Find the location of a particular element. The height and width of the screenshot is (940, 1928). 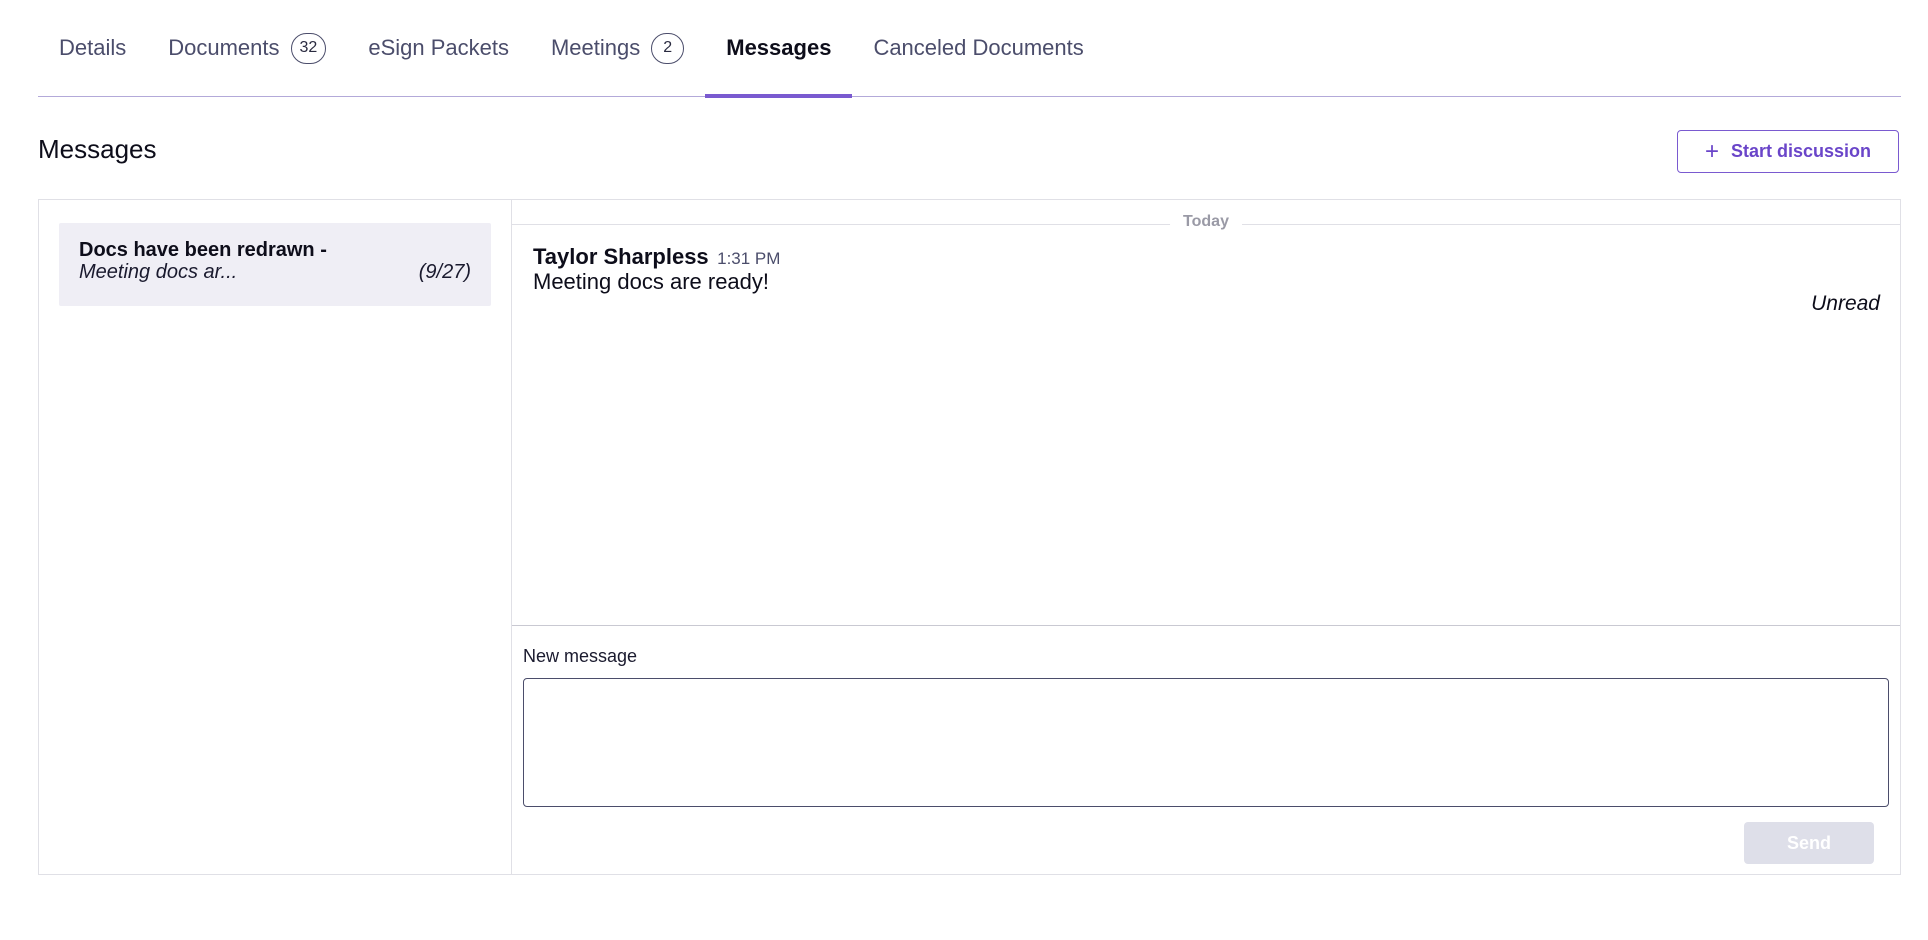

message-header: Taylor Sharpless 1:31 PM is located at coordinates (656, 257).